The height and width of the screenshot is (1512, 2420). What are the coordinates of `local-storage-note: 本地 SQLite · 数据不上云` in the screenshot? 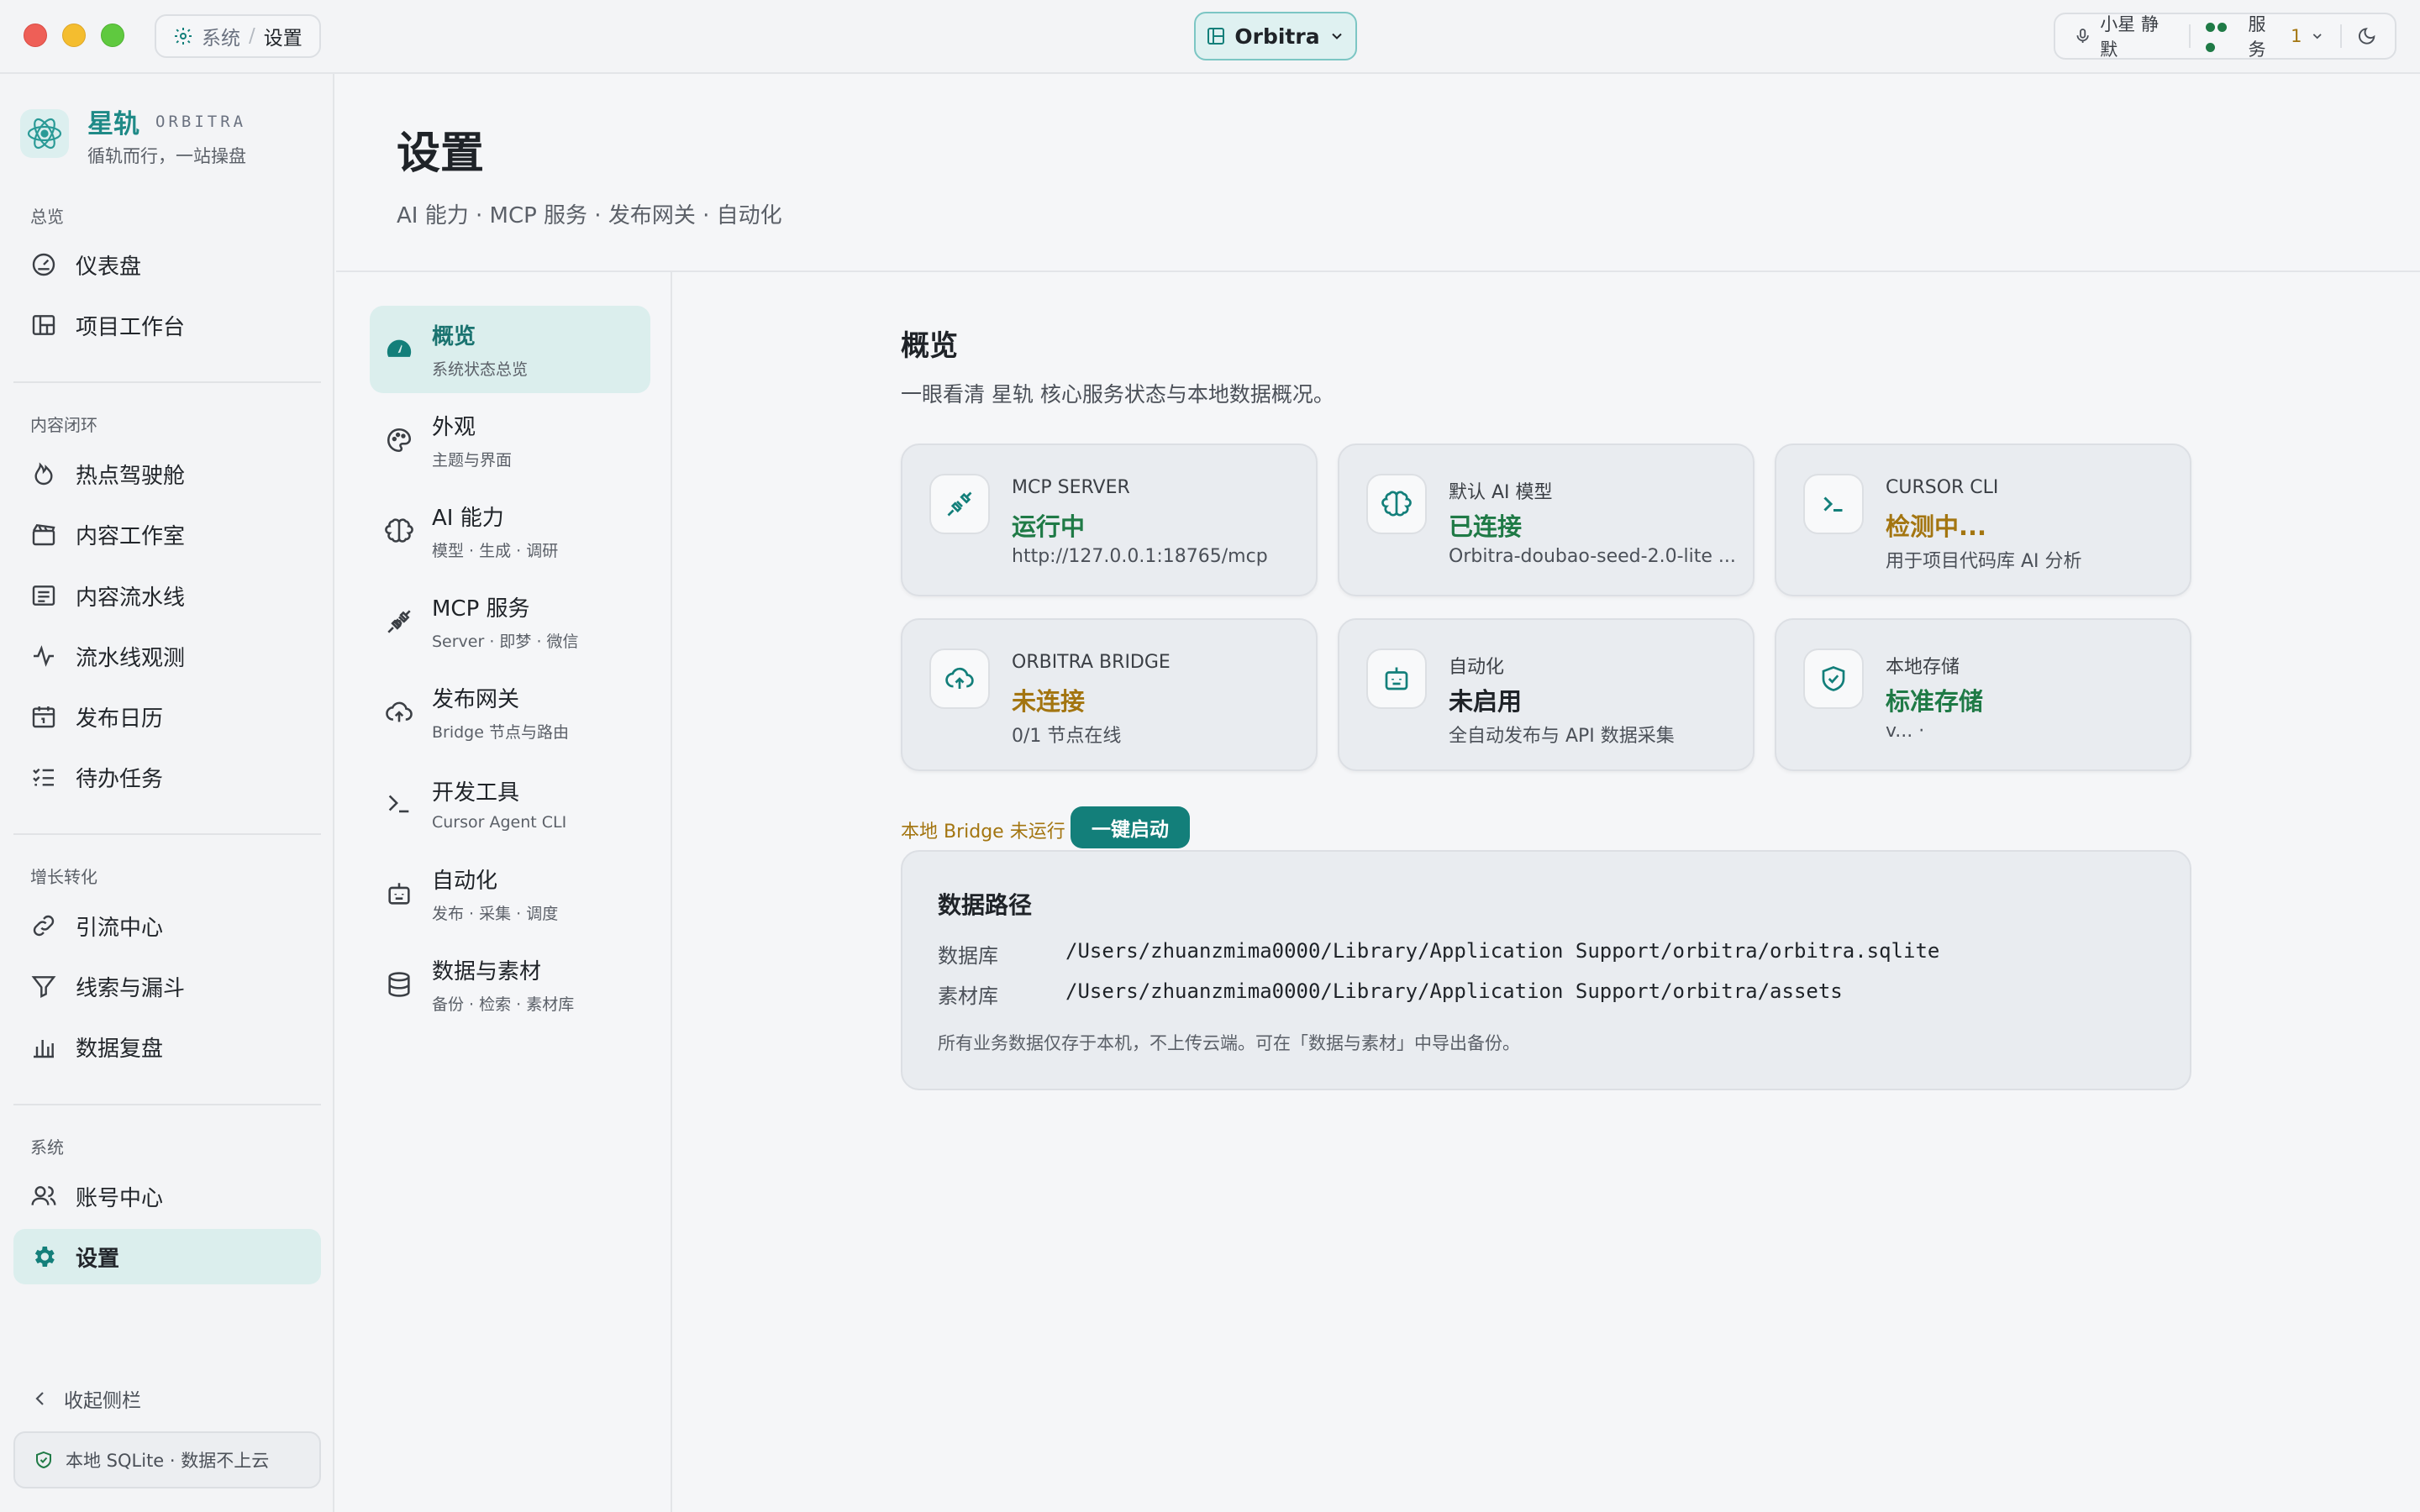 It's located at (167, 1459).